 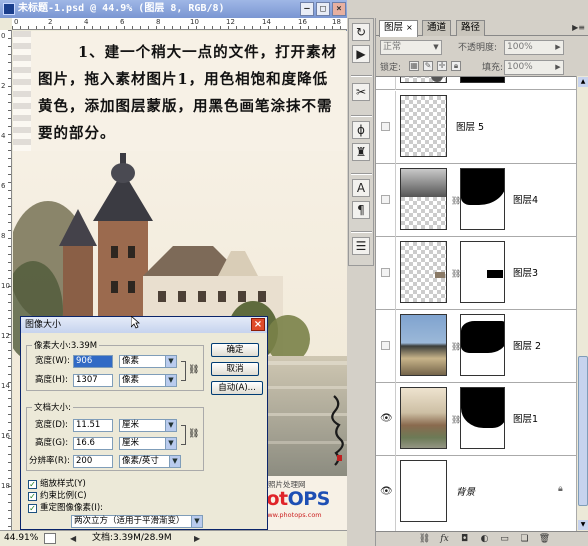 What do you see at coordinates (361, 210) in the screenshot?
I see `paragraph-icon: ¶` at bounding box center [361, 210].